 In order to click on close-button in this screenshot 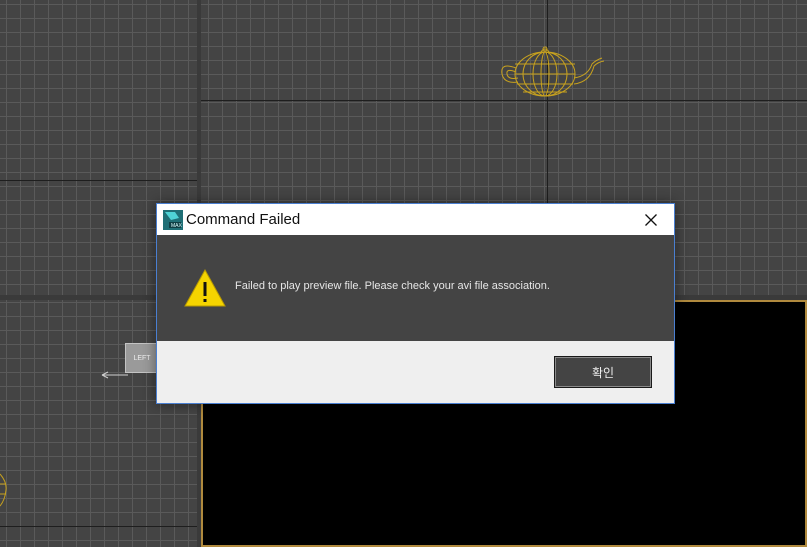, I will do `click(651, 219)`.